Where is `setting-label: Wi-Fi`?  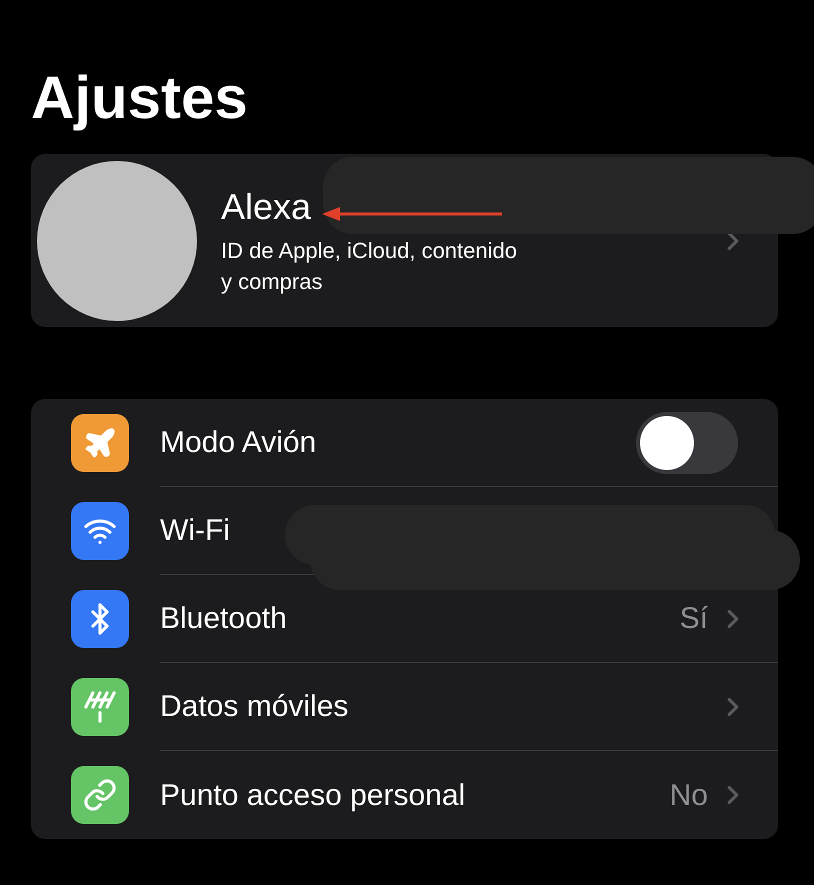
setting-label: Wi-Fi is located at coordinates (195, 530).